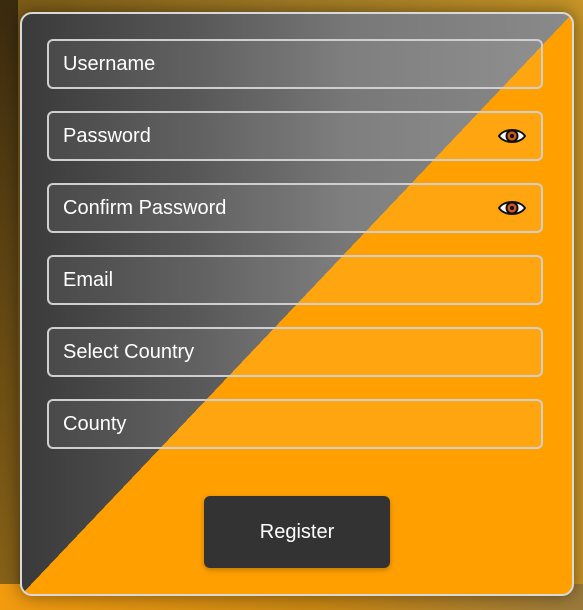  What do you see at coordinates (295, 208) in the screenshot?
I see `confirm-password-field: Confirm Password` at bounding box center [295, 208].